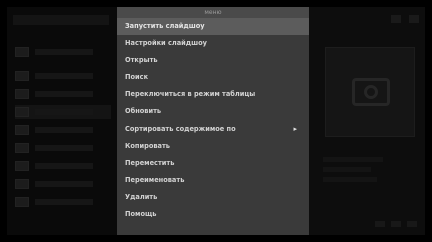 The image size is (432, 242). Describe the element at coordinates (213, 180) in the screenshot. I see `menu-item-rename: Переименовать` at that location.